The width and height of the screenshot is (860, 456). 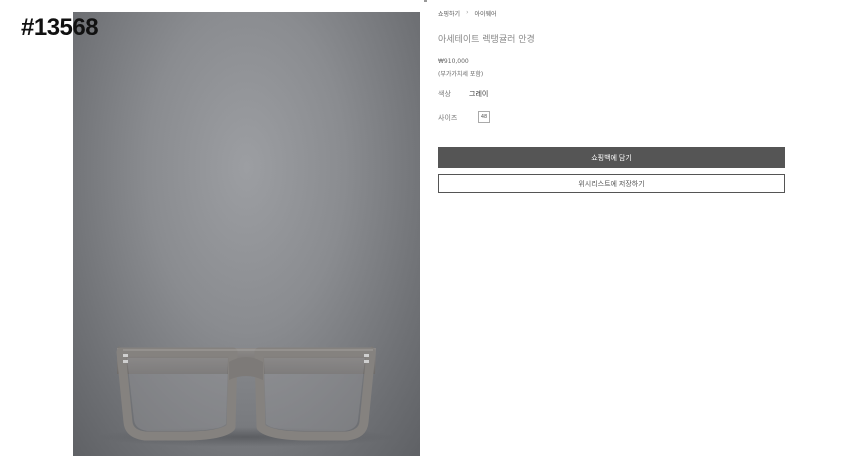 What do you see at coordinates (425, 1) in the screenshot?
I see `divider-mark` at bounding box center [425, 1].